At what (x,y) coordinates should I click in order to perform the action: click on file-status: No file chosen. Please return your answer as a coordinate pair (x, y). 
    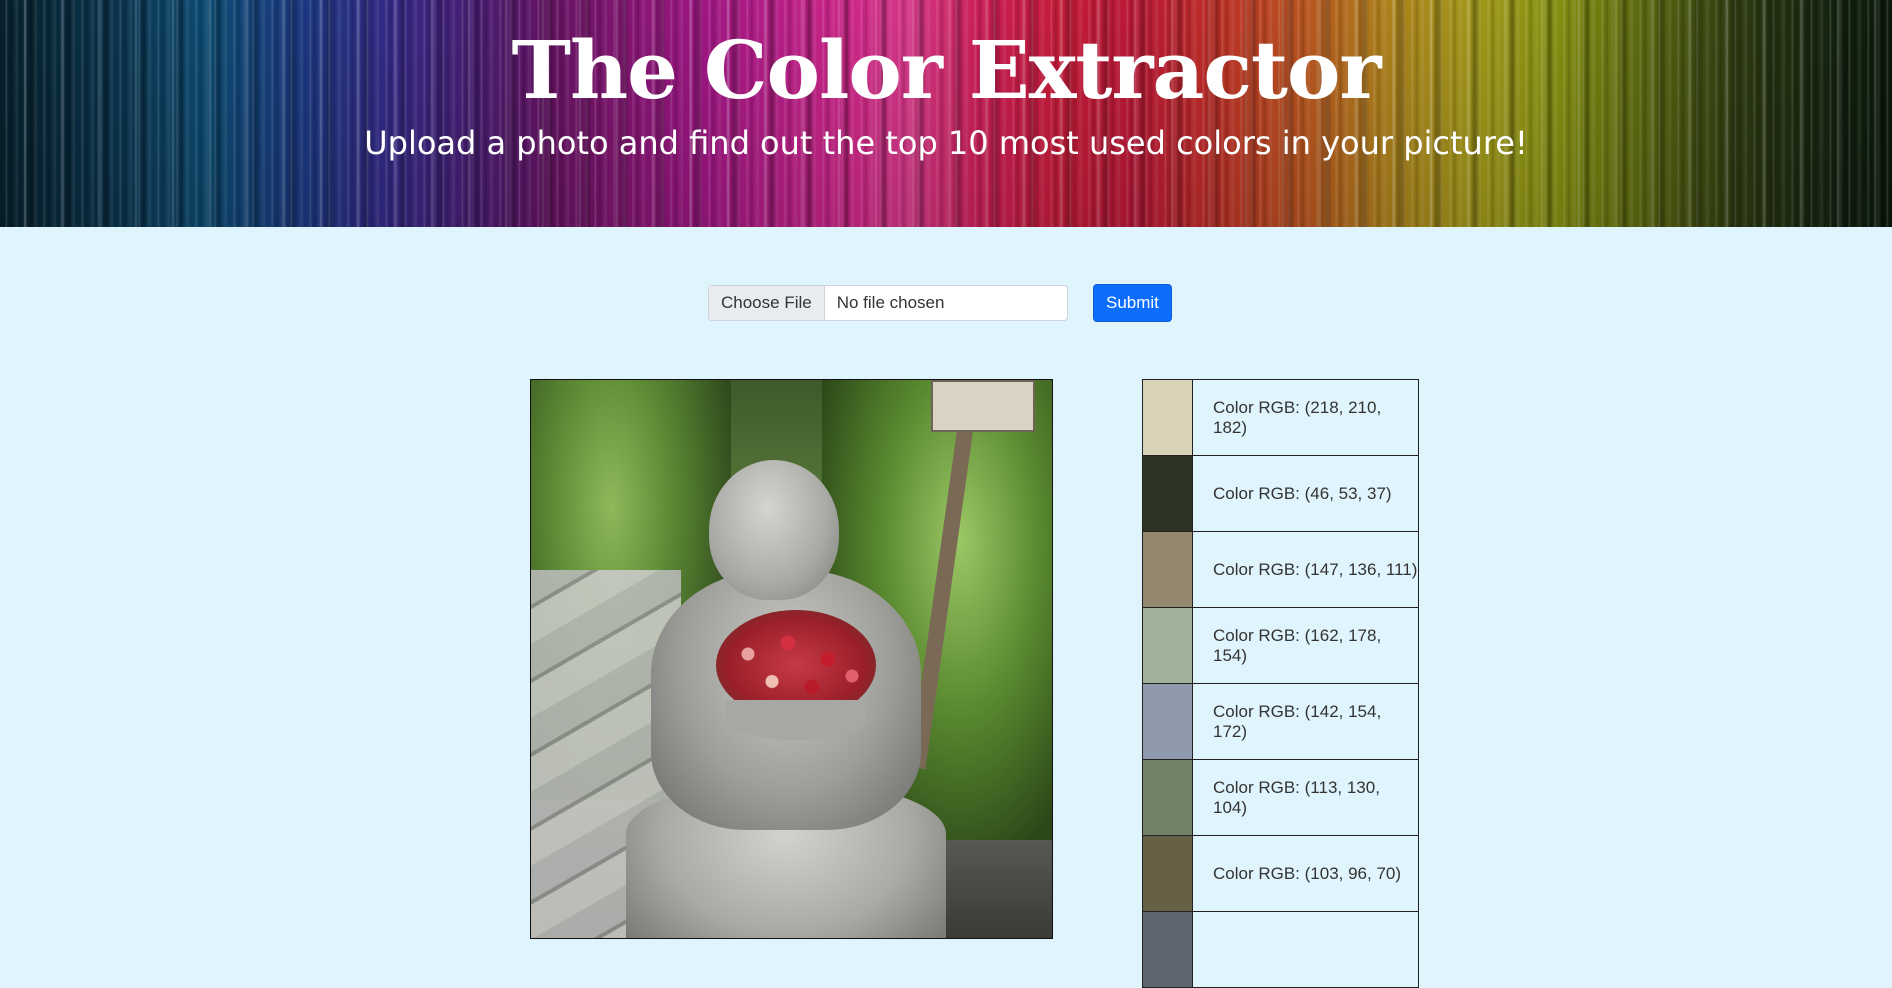
    Looking at the image, I should click on (890, 302).